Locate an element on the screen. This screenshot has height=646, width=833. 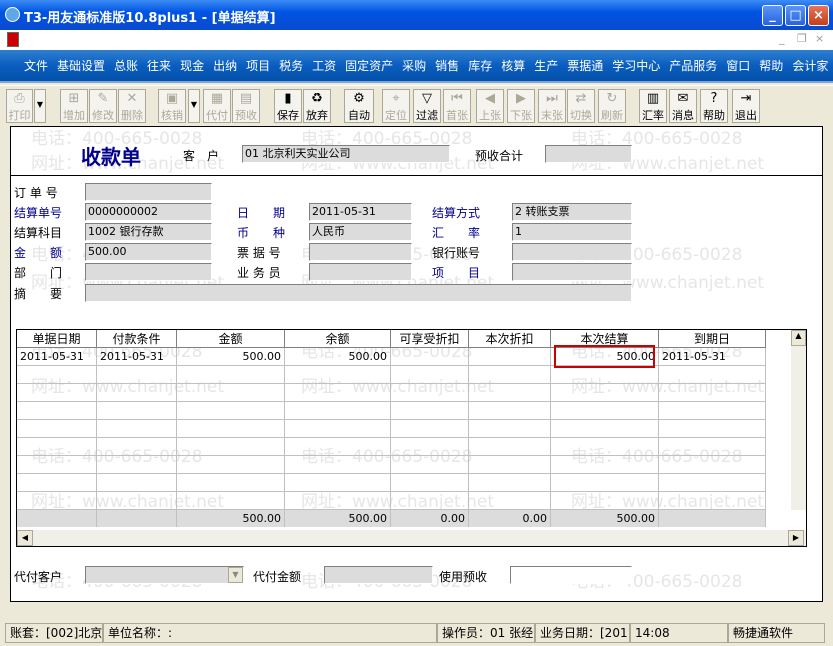
toolbar-button-add: ⊞ 增加 is located at coordinates (74, 106).